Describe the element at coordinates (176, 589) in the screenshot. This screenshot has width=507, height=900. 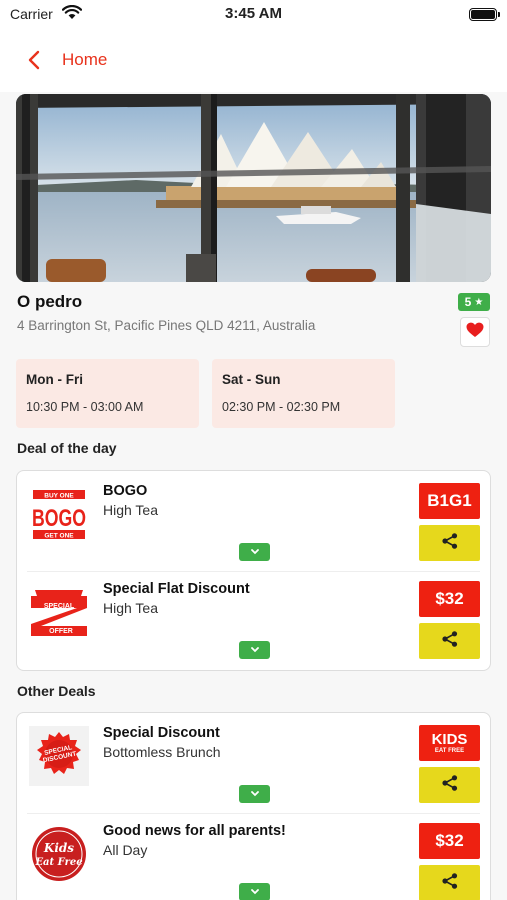
I see `deal-title: Special Flat Discount` at that location.